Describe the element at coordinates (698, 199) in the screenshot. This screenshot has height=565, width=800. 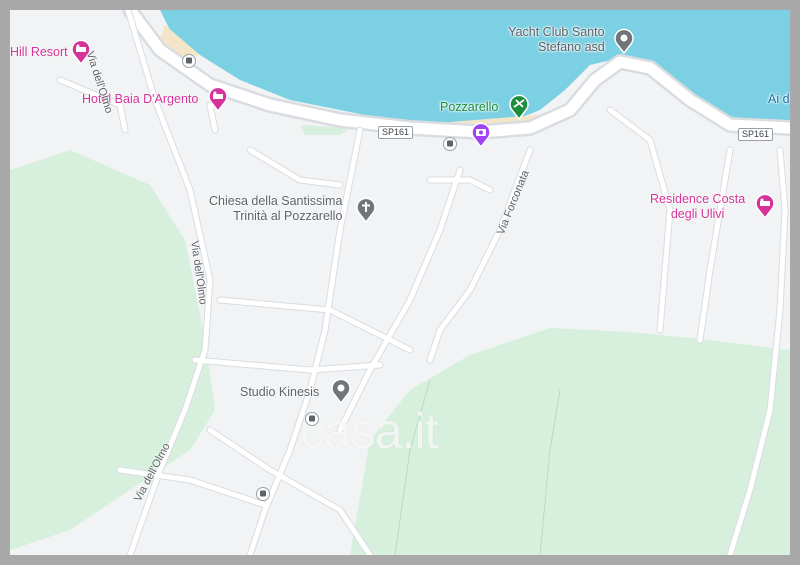
I see `residence-line1: Residence Costa` at that location.